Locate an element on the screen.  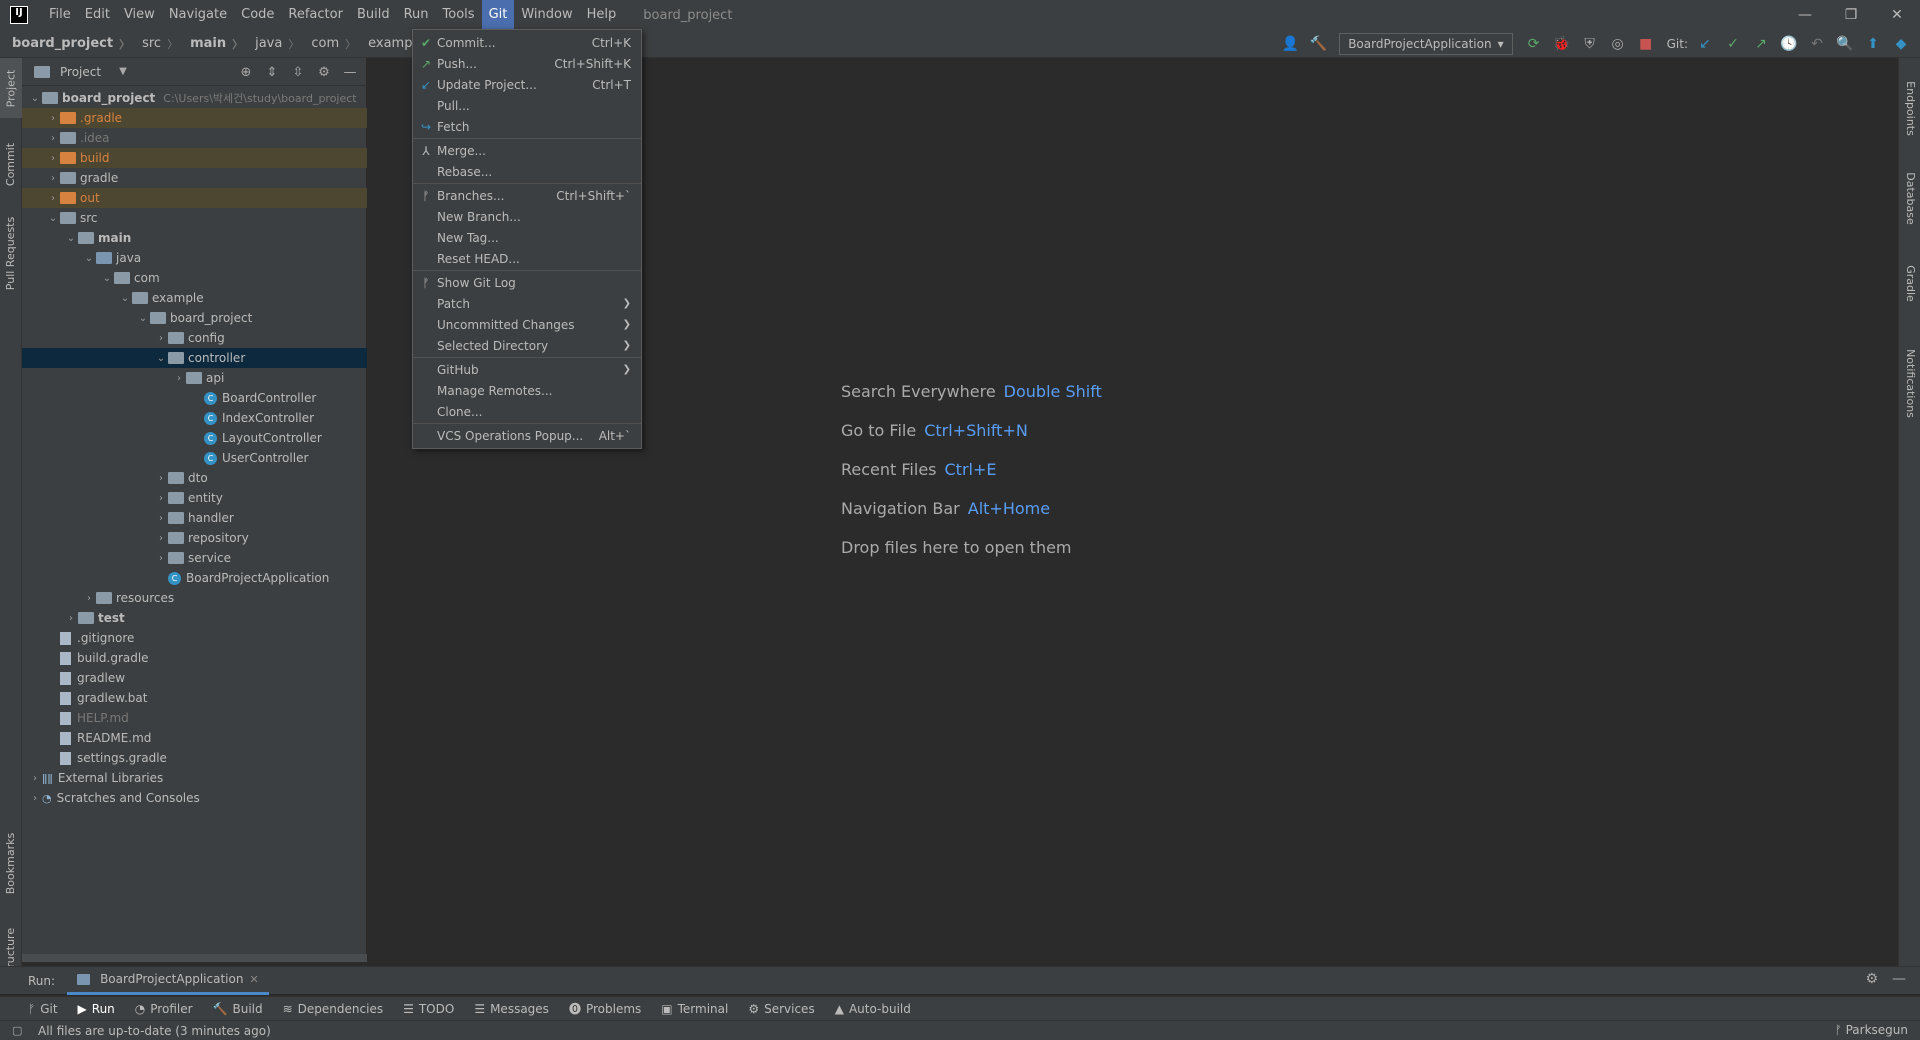
tab-project: Project is located at coordinates (11, 88).